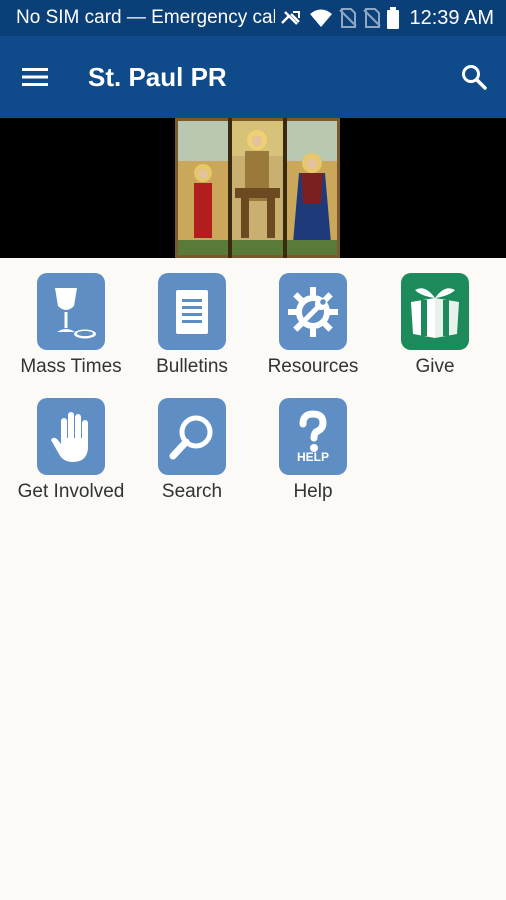 This screenshot has height=900, width=506. Describe the element at coordinates (71, 311) in the screenshot. I see `chalice-host-icon` at that location.